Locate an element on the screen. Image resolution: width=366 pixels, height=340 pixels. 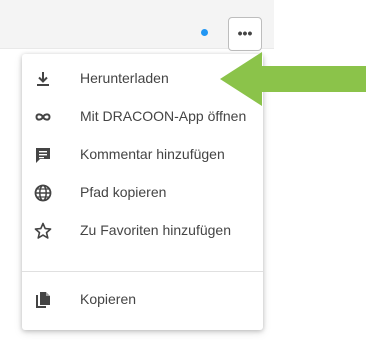
menu-item-label: Zu Favoriten hinzufügen is located at coordinates (155, 230).